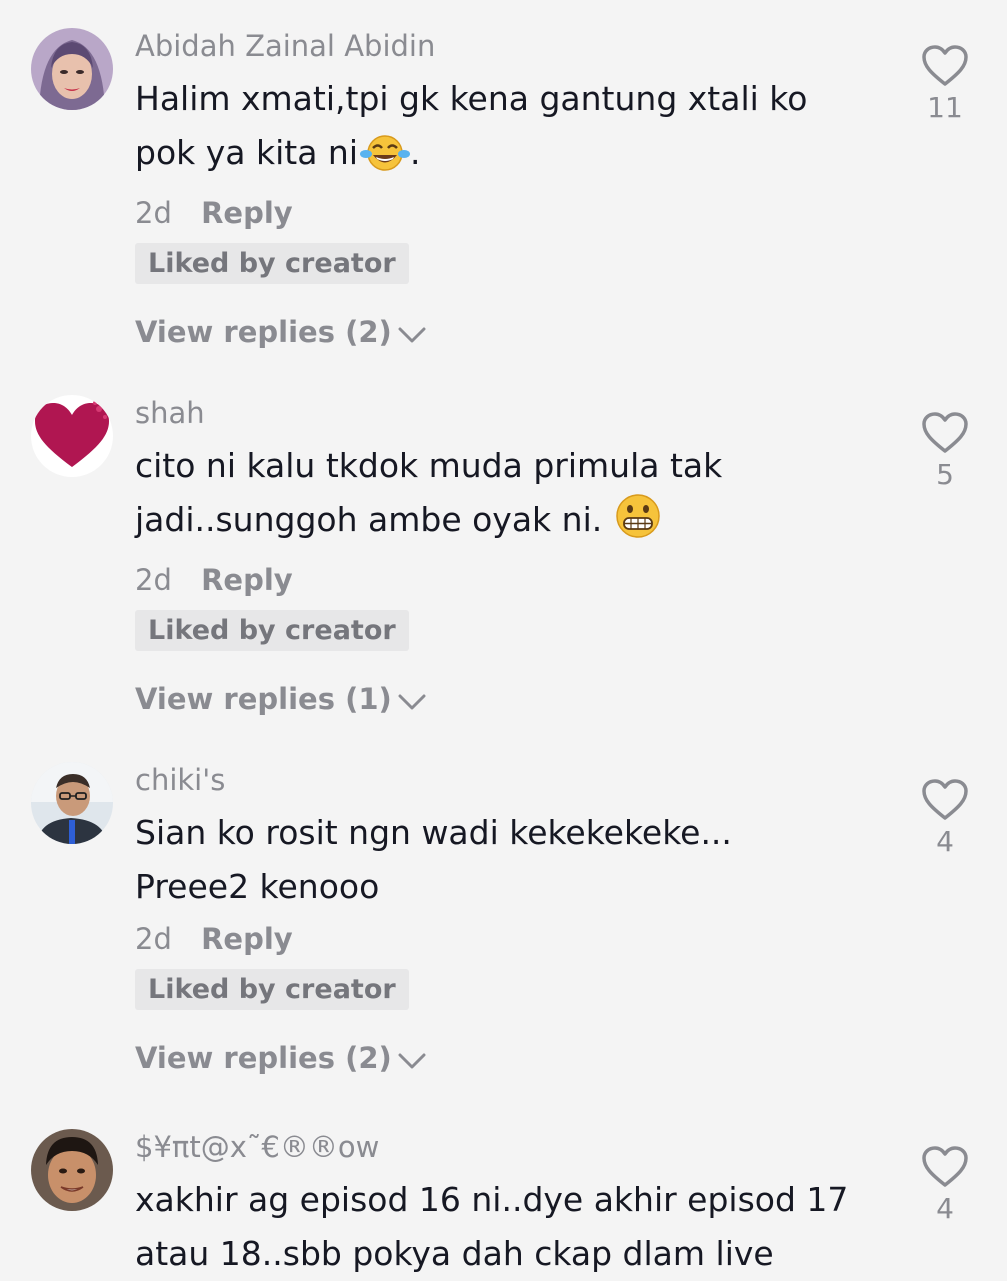 The image size is (1007, 1281). Describe the element at coordinates (945, 474) in the screenshot. I see `like-count: 5` at that location.